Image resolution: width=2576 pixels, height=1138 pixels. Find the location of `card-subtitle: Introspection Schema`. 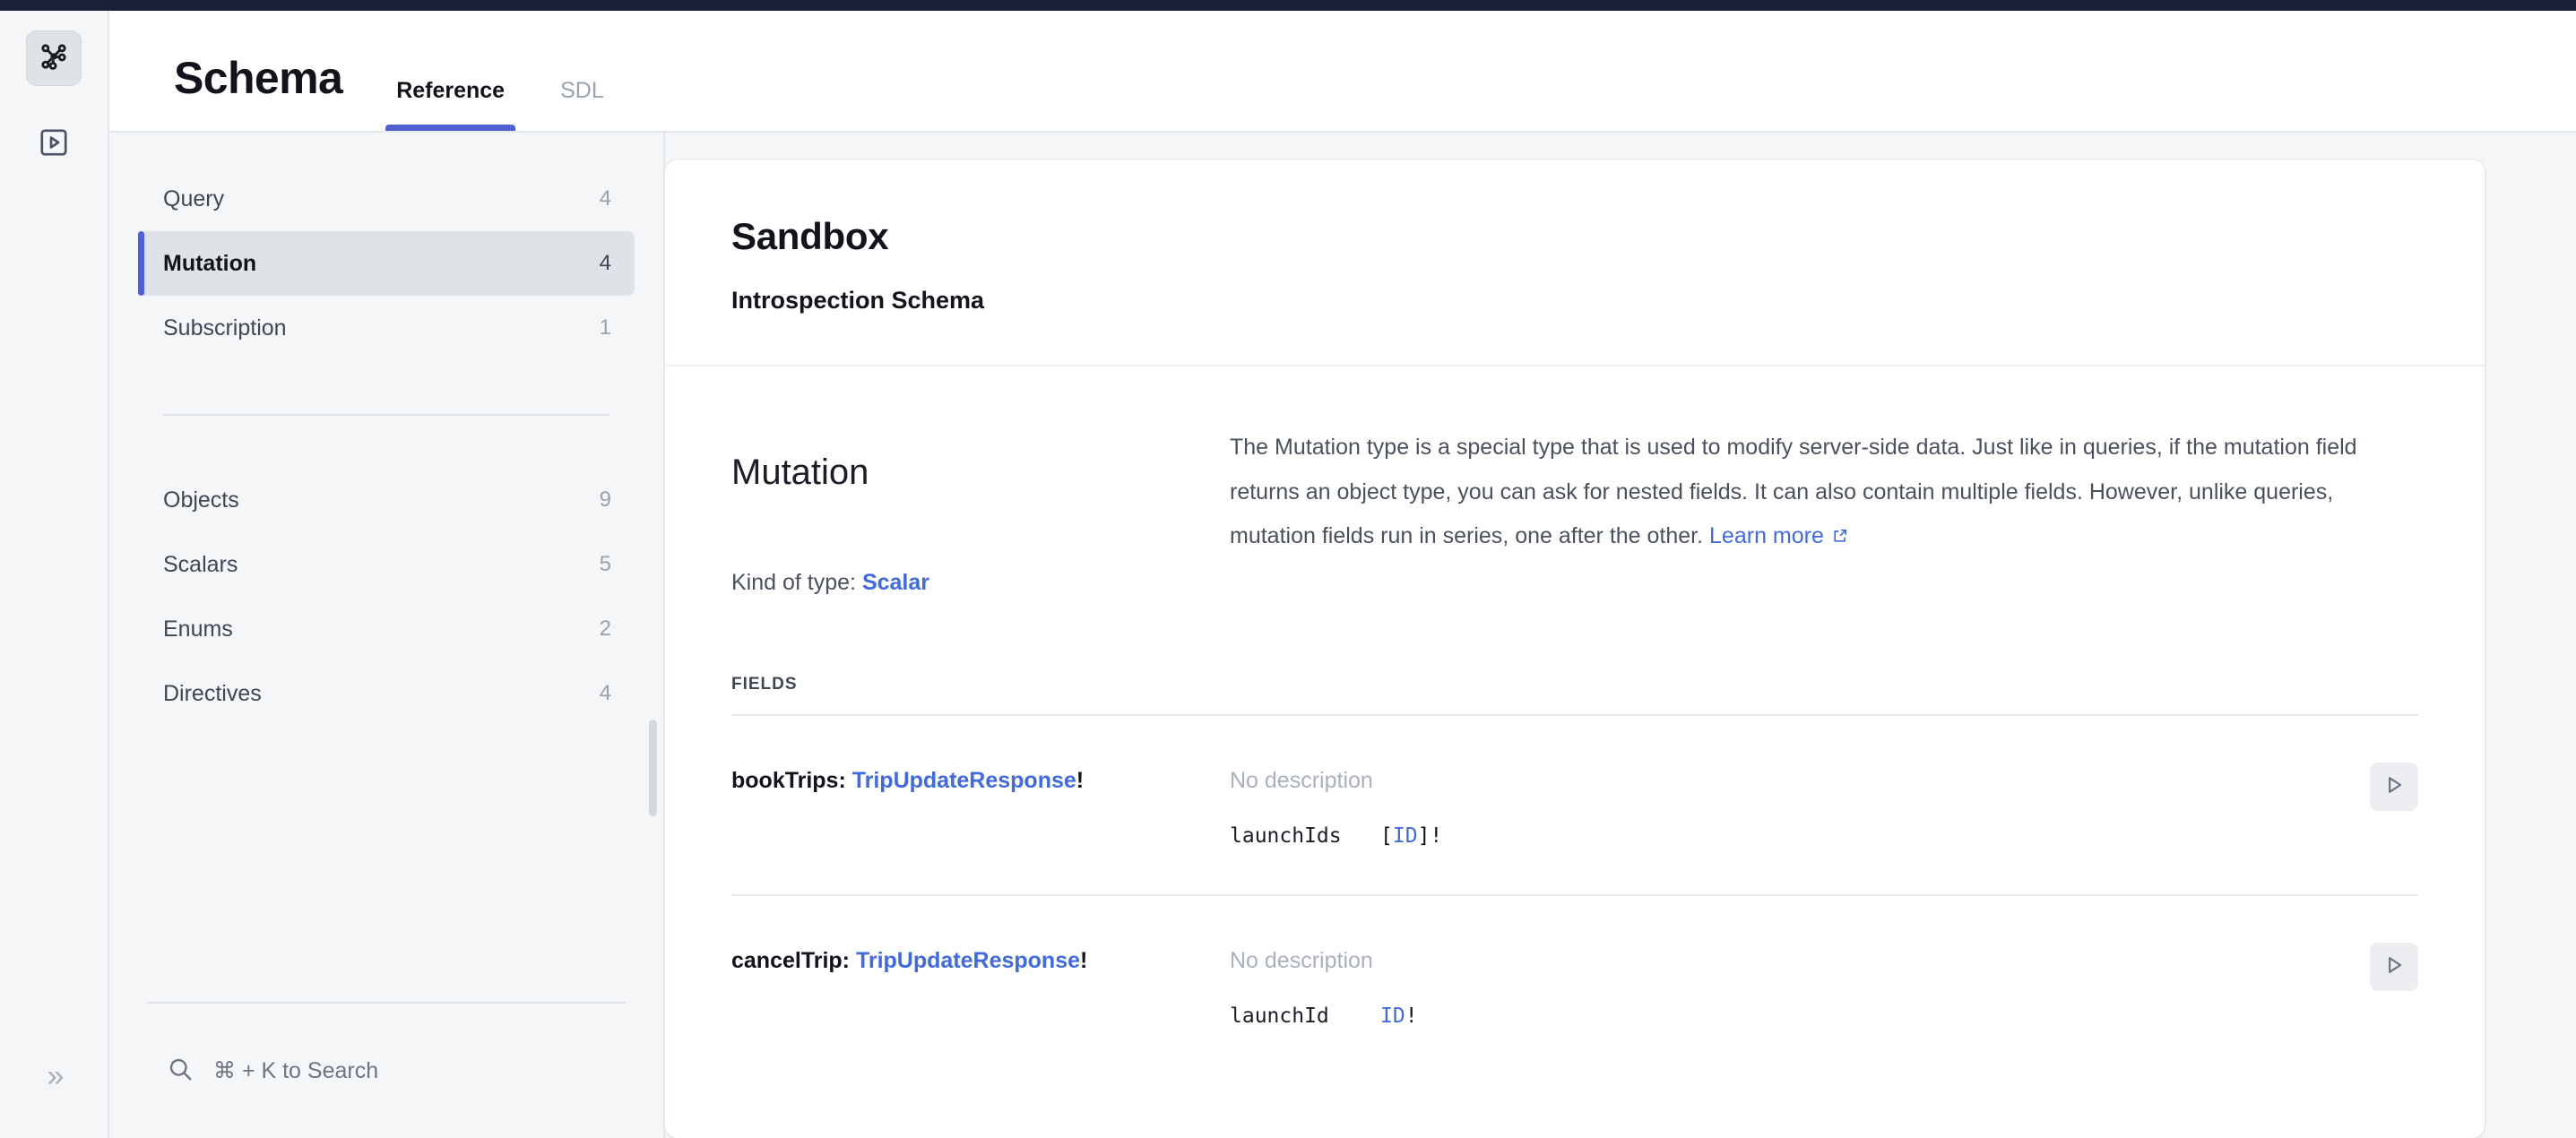

card-subtitle: Introspection Schema is located at coordinates (858, 300).